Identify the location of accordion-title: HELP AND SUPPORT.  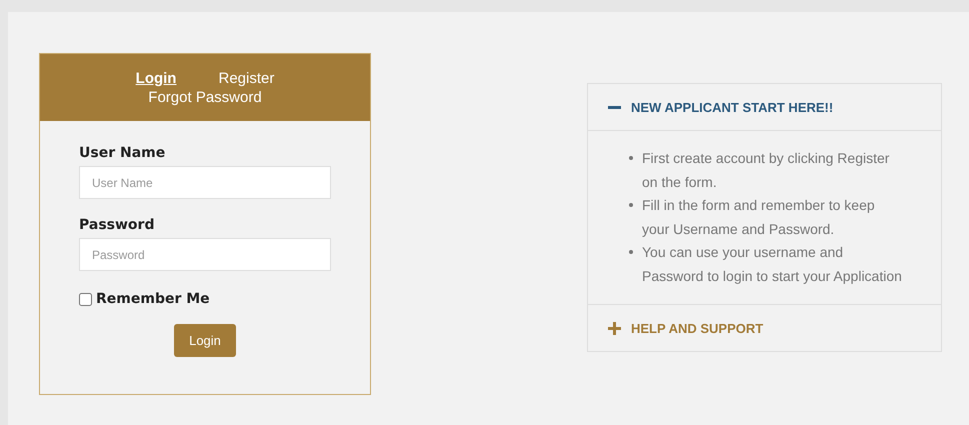
(697, 328).